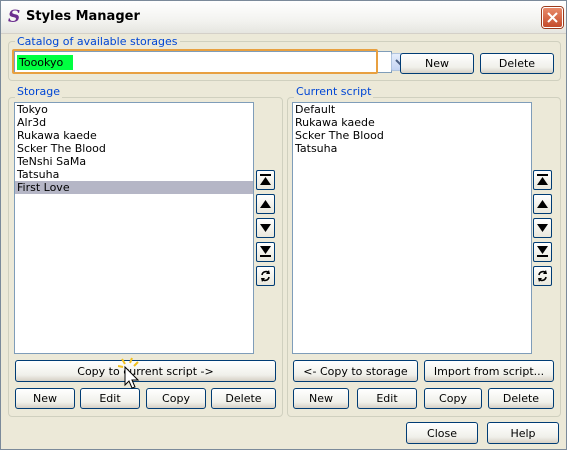 The height and width of the screenshot is (450, 567). I want to click on script-move-up-button, so click(542, 204).